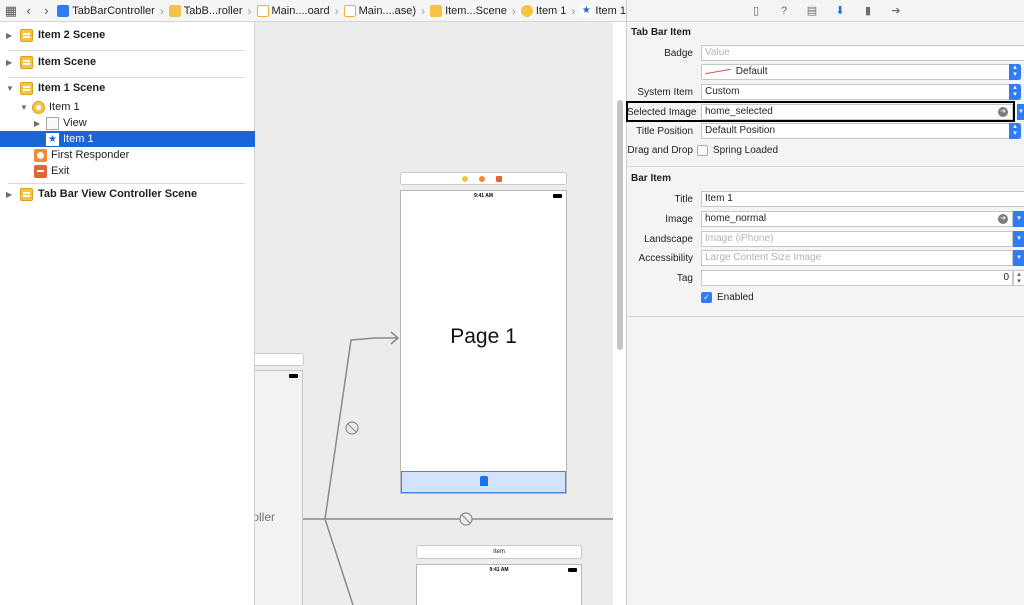 This screenshot has width=1024, height=605. What do you see at coordinates (896, 11) in the screenshot?
I see `connections-inspector-icon: ➔` at bounding box center [896, 11].